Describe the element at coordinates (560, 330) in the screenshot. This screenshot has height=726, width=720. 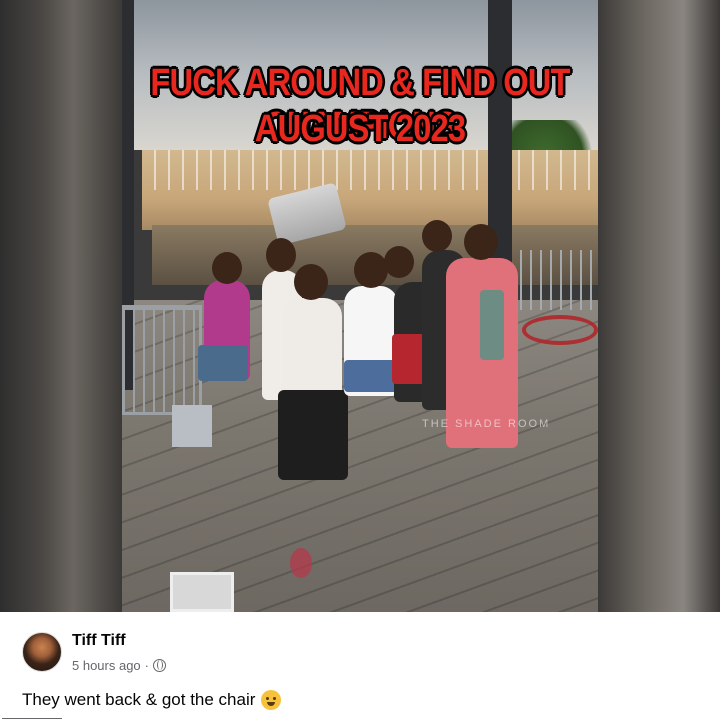
I see `red-hose` at that location.